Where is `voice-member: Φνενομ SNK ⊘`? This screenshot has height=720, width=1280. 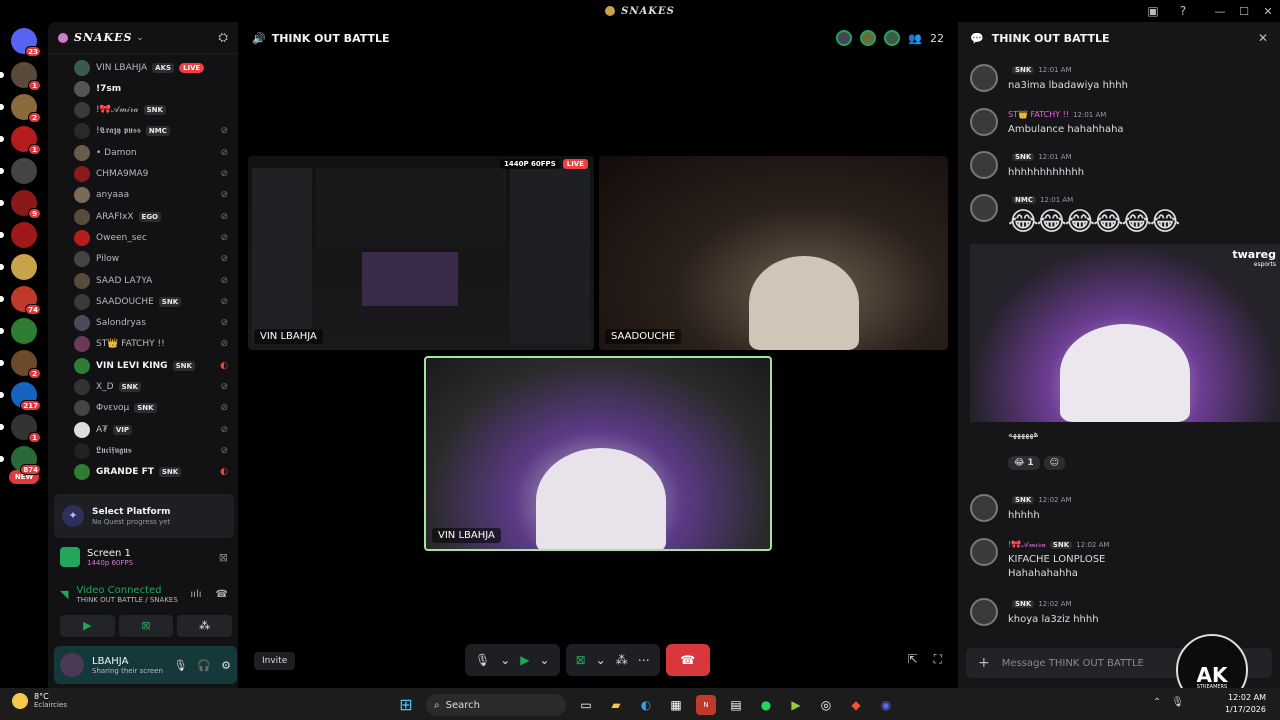
voice-member: Φνενομ SNK ⊘ is located at coordinates (155, 408).